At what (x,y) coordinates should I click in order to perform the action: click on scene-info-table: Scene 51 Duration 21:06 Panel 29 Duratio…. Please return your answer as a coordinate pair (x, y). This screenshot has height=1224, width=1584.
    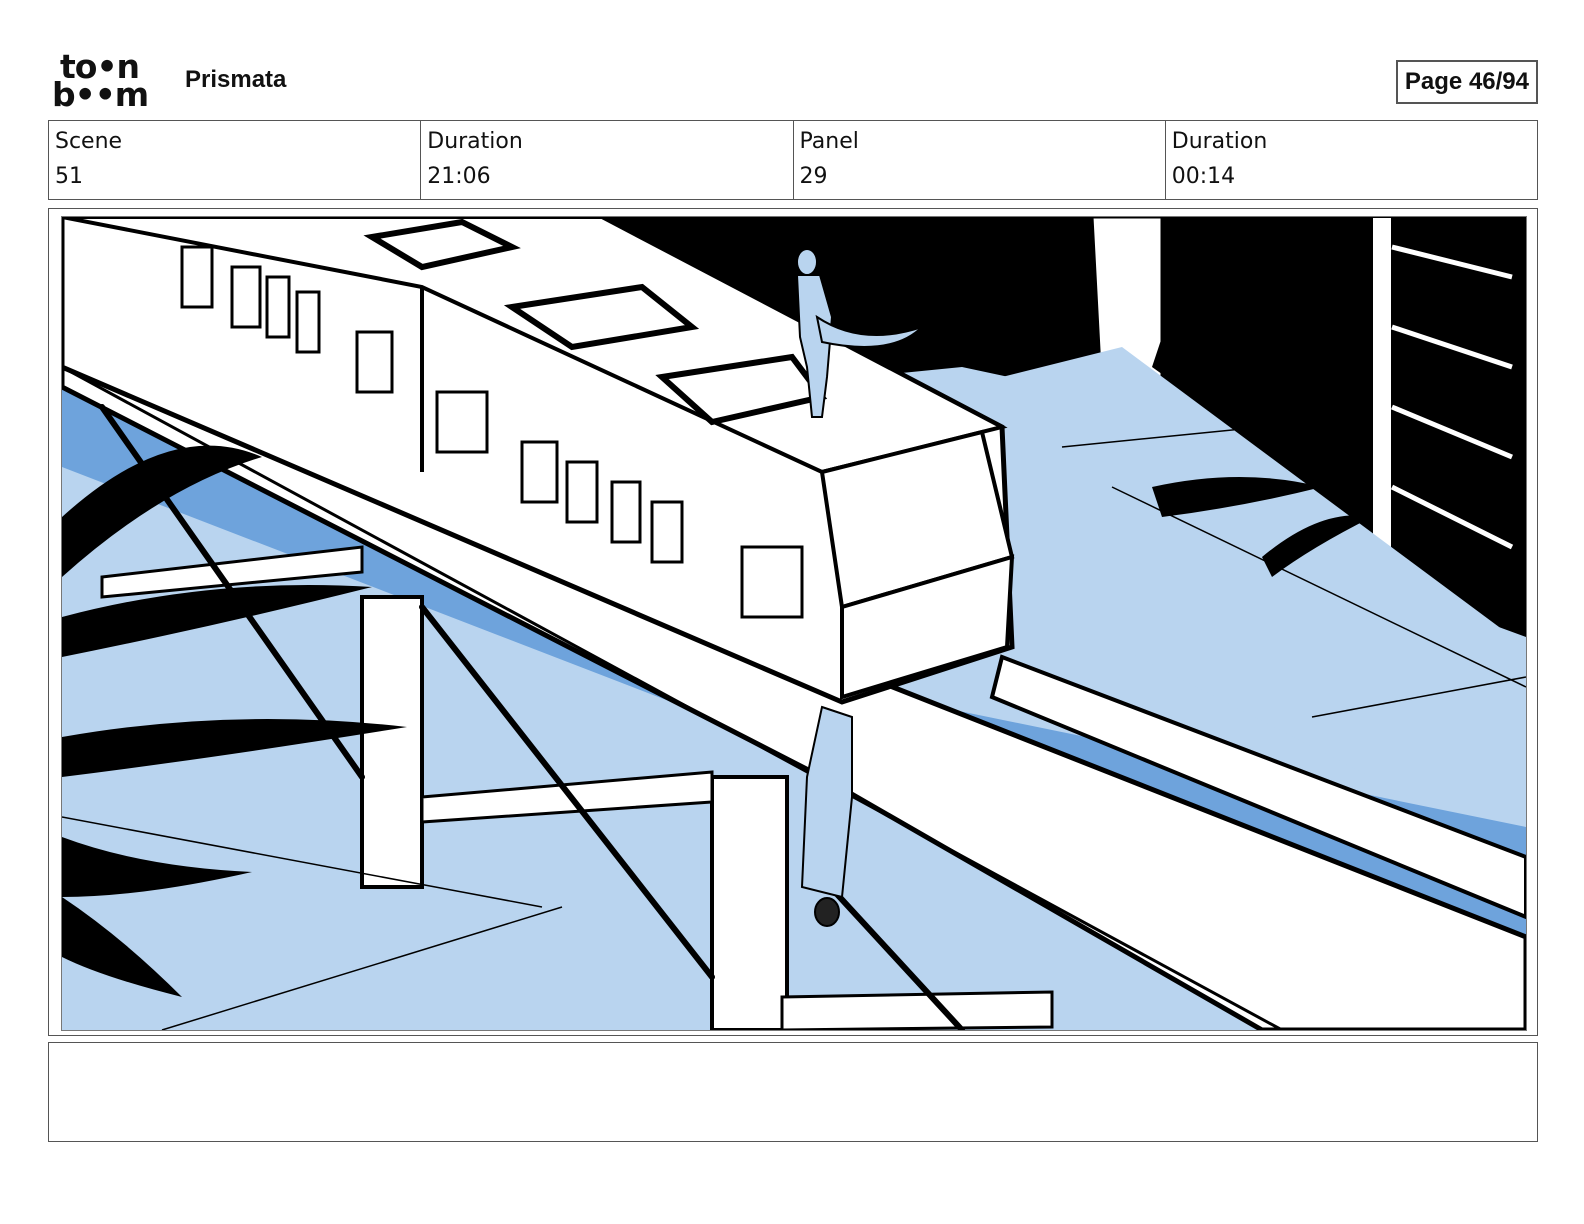
    Looking at the image, I should click on (793, 160).